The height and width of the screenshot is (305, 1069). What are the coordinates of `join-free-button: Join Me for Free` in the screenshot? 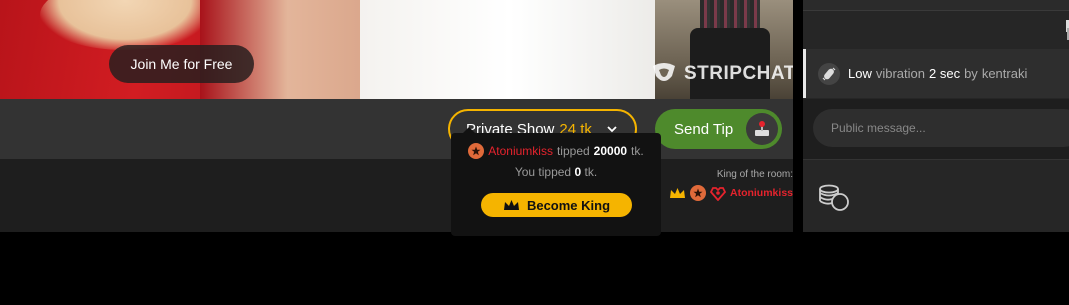 It's located at (181, 64).